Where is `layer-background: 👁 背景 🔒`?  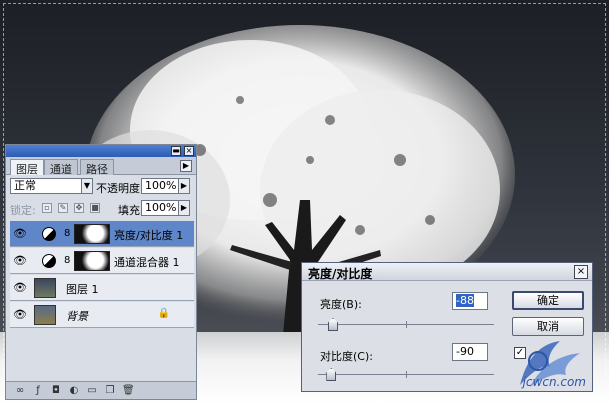 layer-background: 👁 背景 🔒 is located at coordinates (102, 315).